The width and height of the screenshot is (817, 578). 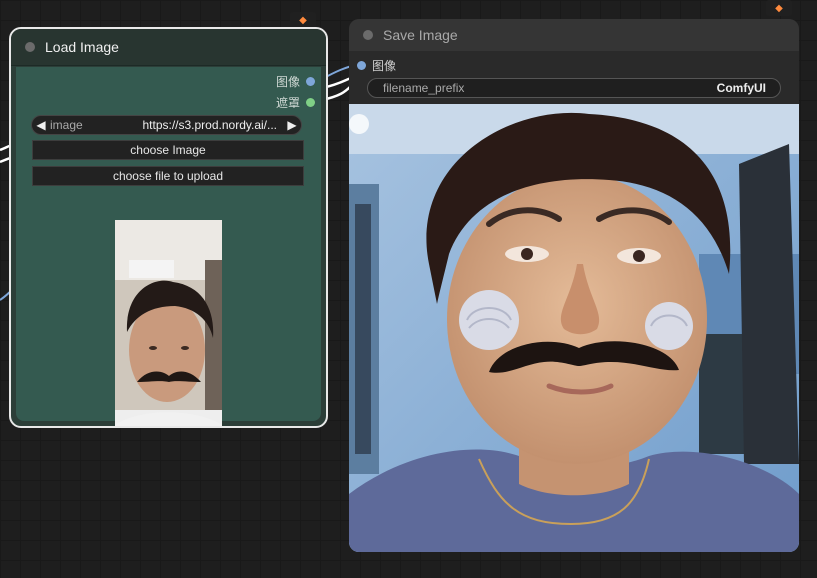 What do you see at coordinates (420, 35) in the screenshot?
I see `node-title: Save Image` at bounding box center [420, 35].